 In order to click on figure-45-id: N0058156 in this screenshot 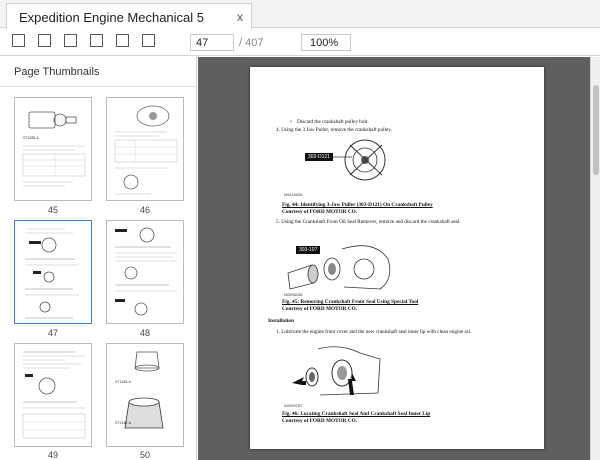, I will do `click(293, 294)`.